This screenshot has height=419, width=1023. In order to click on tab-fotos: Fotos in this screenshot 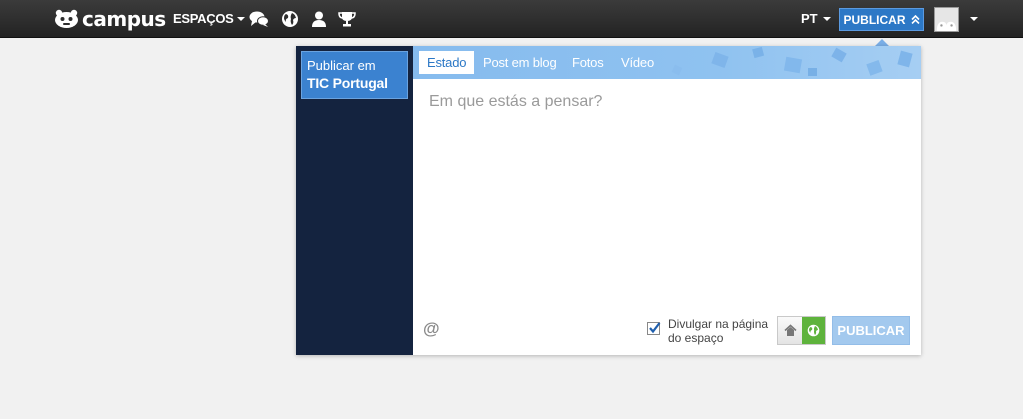, I will do `click(588, 62)`.